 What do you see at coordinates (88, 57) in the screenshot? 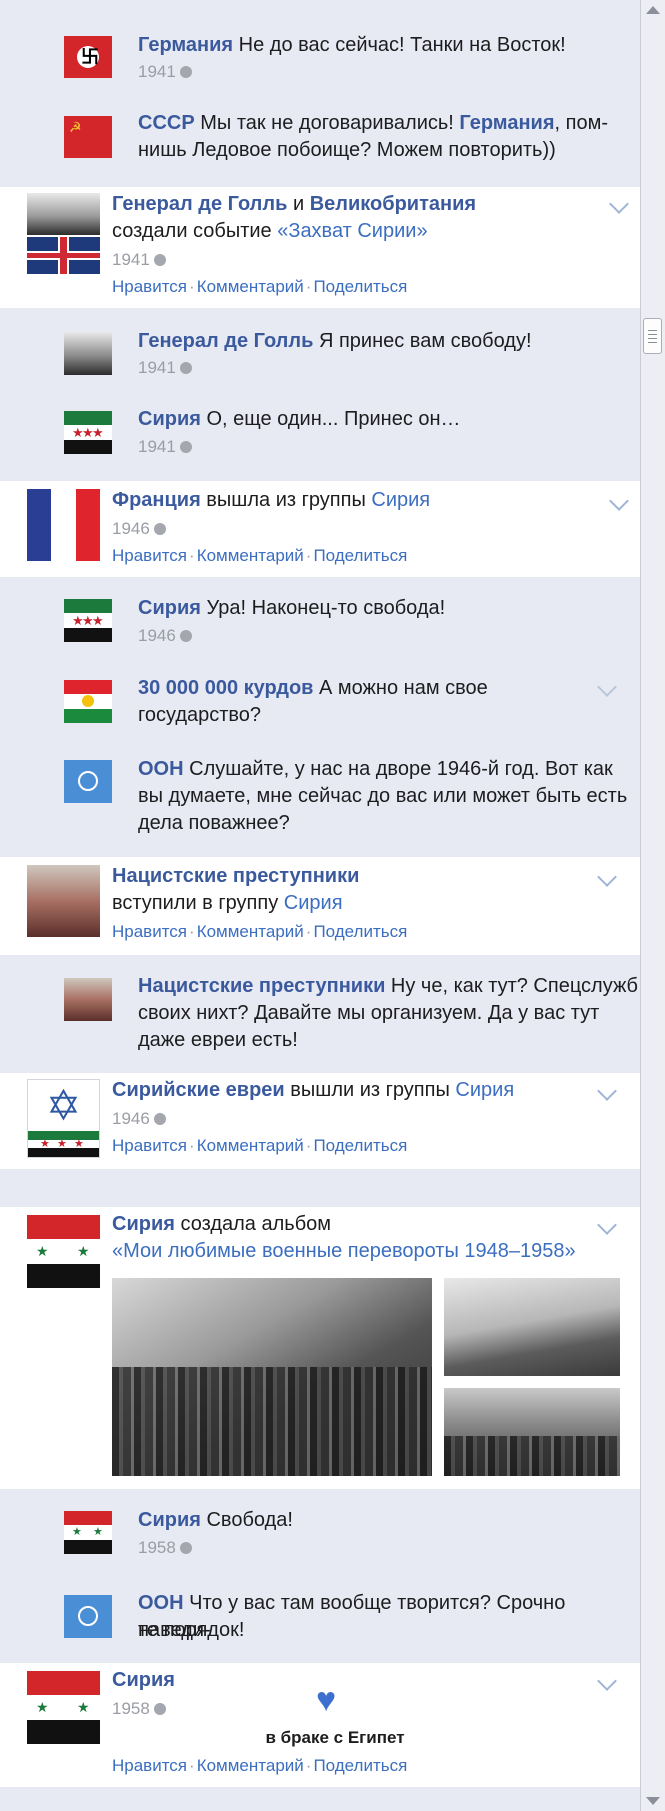
I see `germany-flag-avatar: 卐` at bounding box center [88, 57].